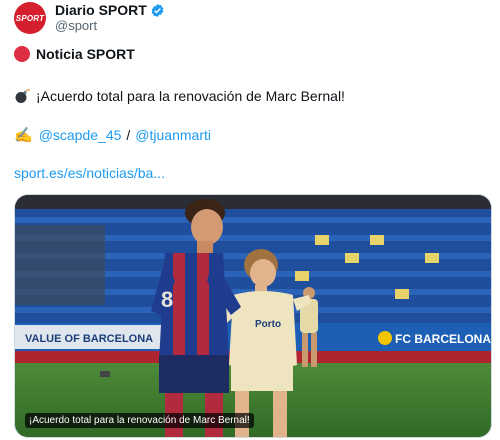 The width and height of the screenshot is (500, 440). What do you see at coordinates (80, 135) in the screenshot?
I see `mention-scapde: @scapde_45` at bounding box center [80, 135].